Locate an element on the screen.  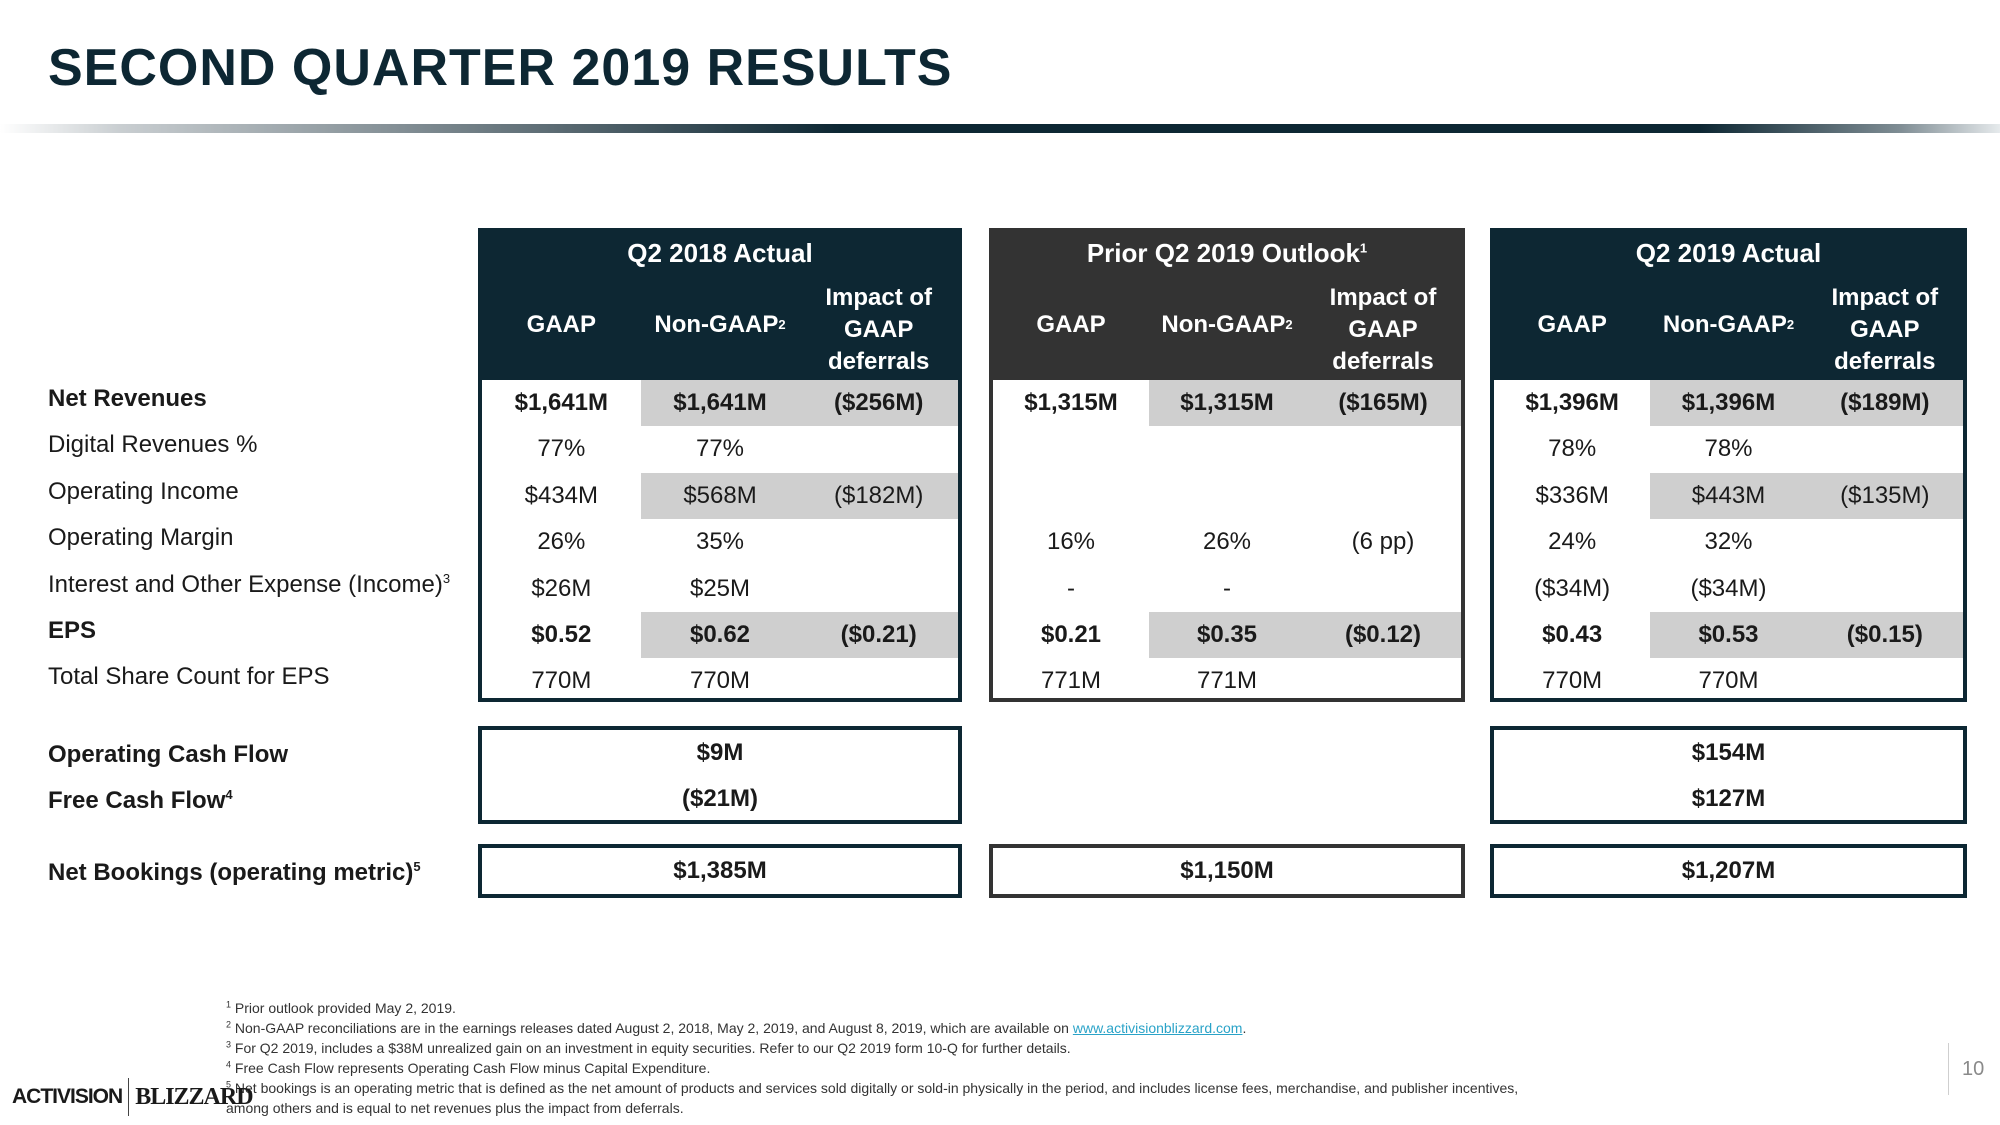
label-net-bookings: Net Bookings (operating metric)5 is located at coordinates (234, 872).